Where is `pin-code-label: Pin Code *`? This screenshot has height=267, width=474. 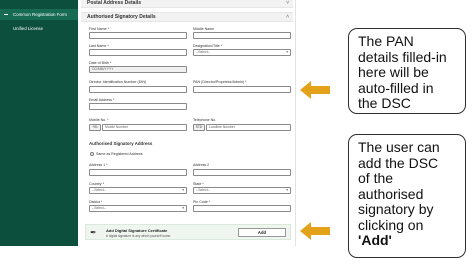
pin-code-label: Pin Code * is located at coordinates (202, 202).